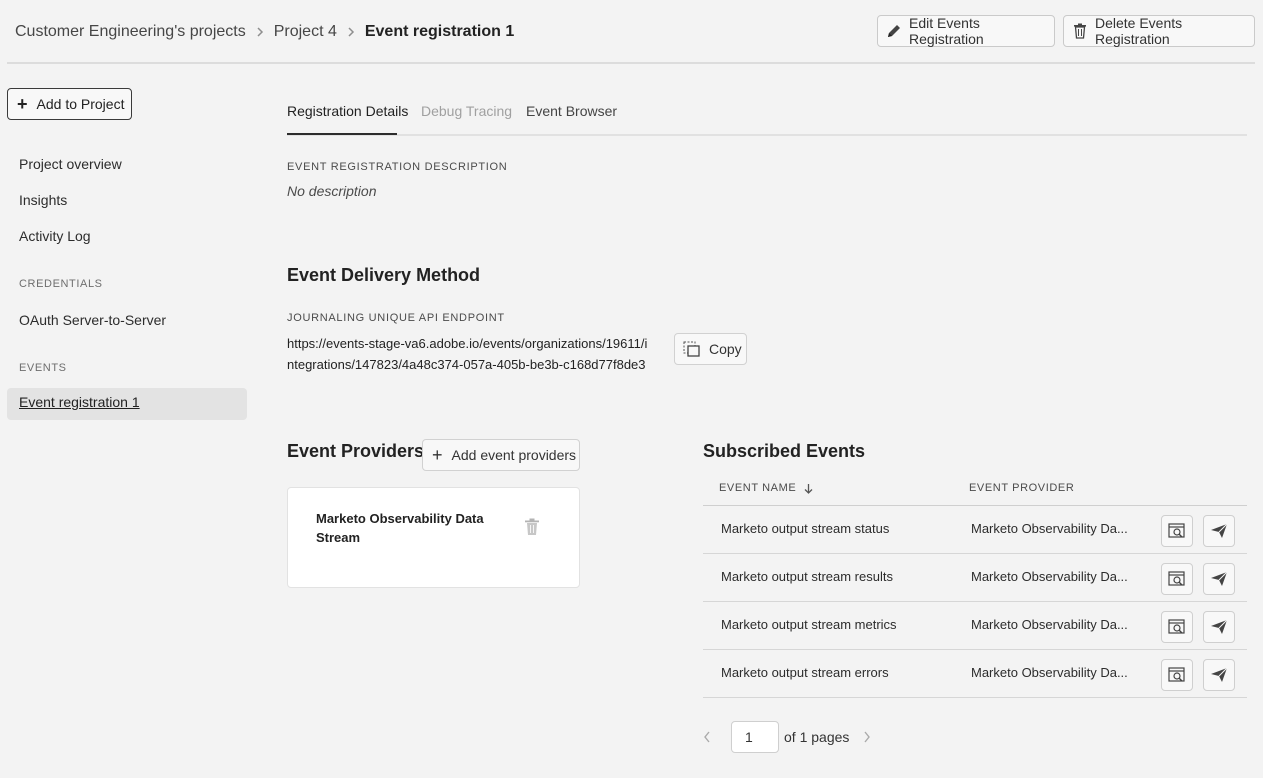  I want to click on sidebar-heading-credentials: CREDENTIALS, so click(61, 284).